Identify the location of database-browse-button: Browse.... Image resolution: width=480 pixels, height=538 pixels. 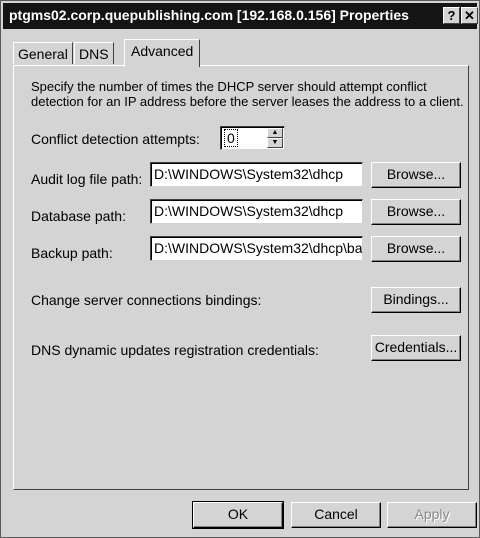
(416, 212).